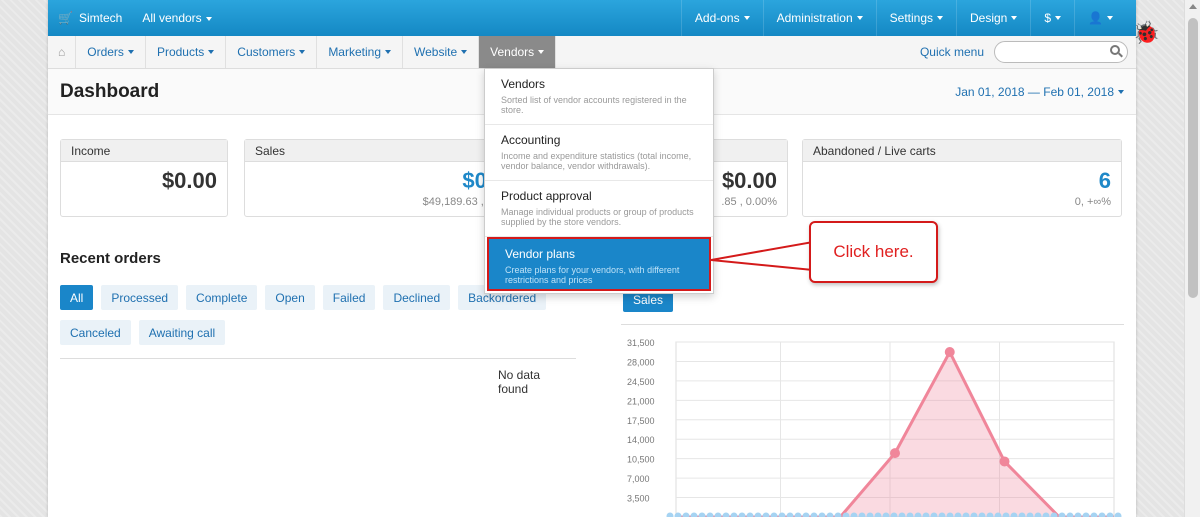  Describe the element at coordinates (952, 52) in the screenshot. I see `quick-menu-link: Quick menu` at that location.